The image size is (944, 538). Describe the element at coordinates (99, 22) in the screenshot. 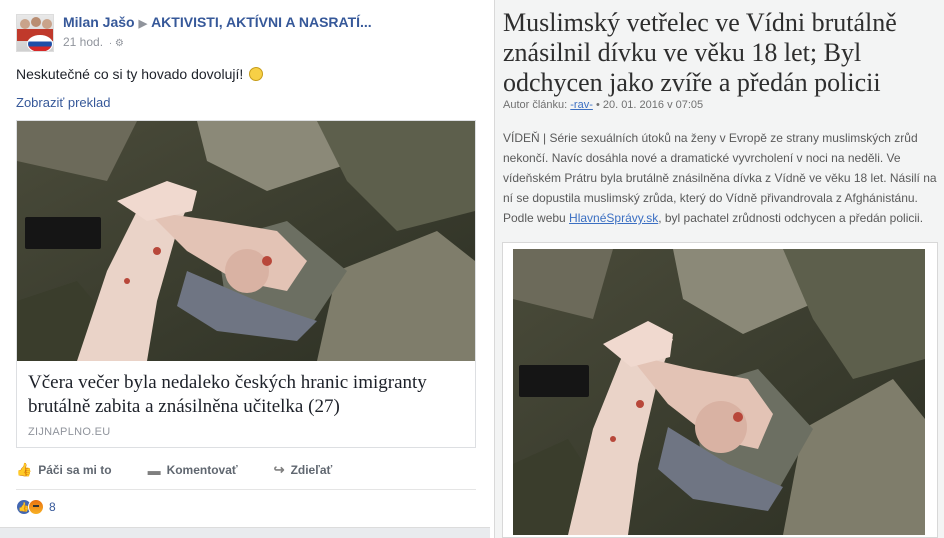

I see `author-name: Milan Jašo` at that location.